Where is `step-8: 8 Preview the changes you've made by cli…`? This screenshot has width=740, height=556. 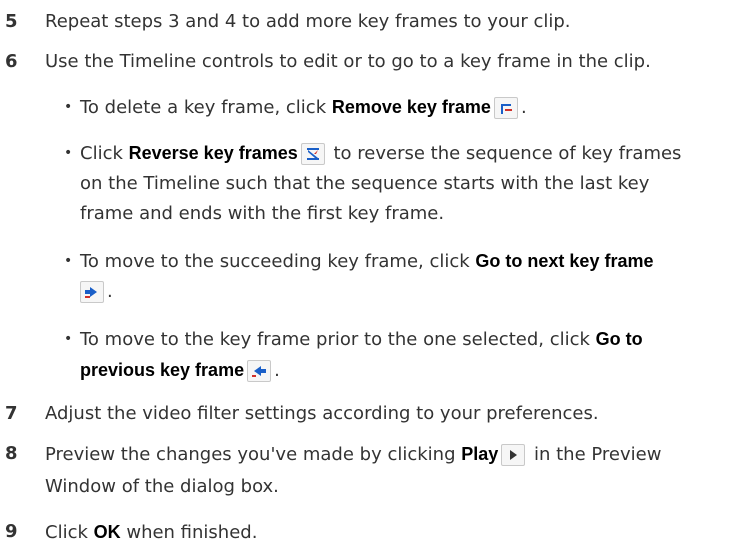
step-8: 8 Preview the changes you've made by cli… is located at coordinates (370, 471).